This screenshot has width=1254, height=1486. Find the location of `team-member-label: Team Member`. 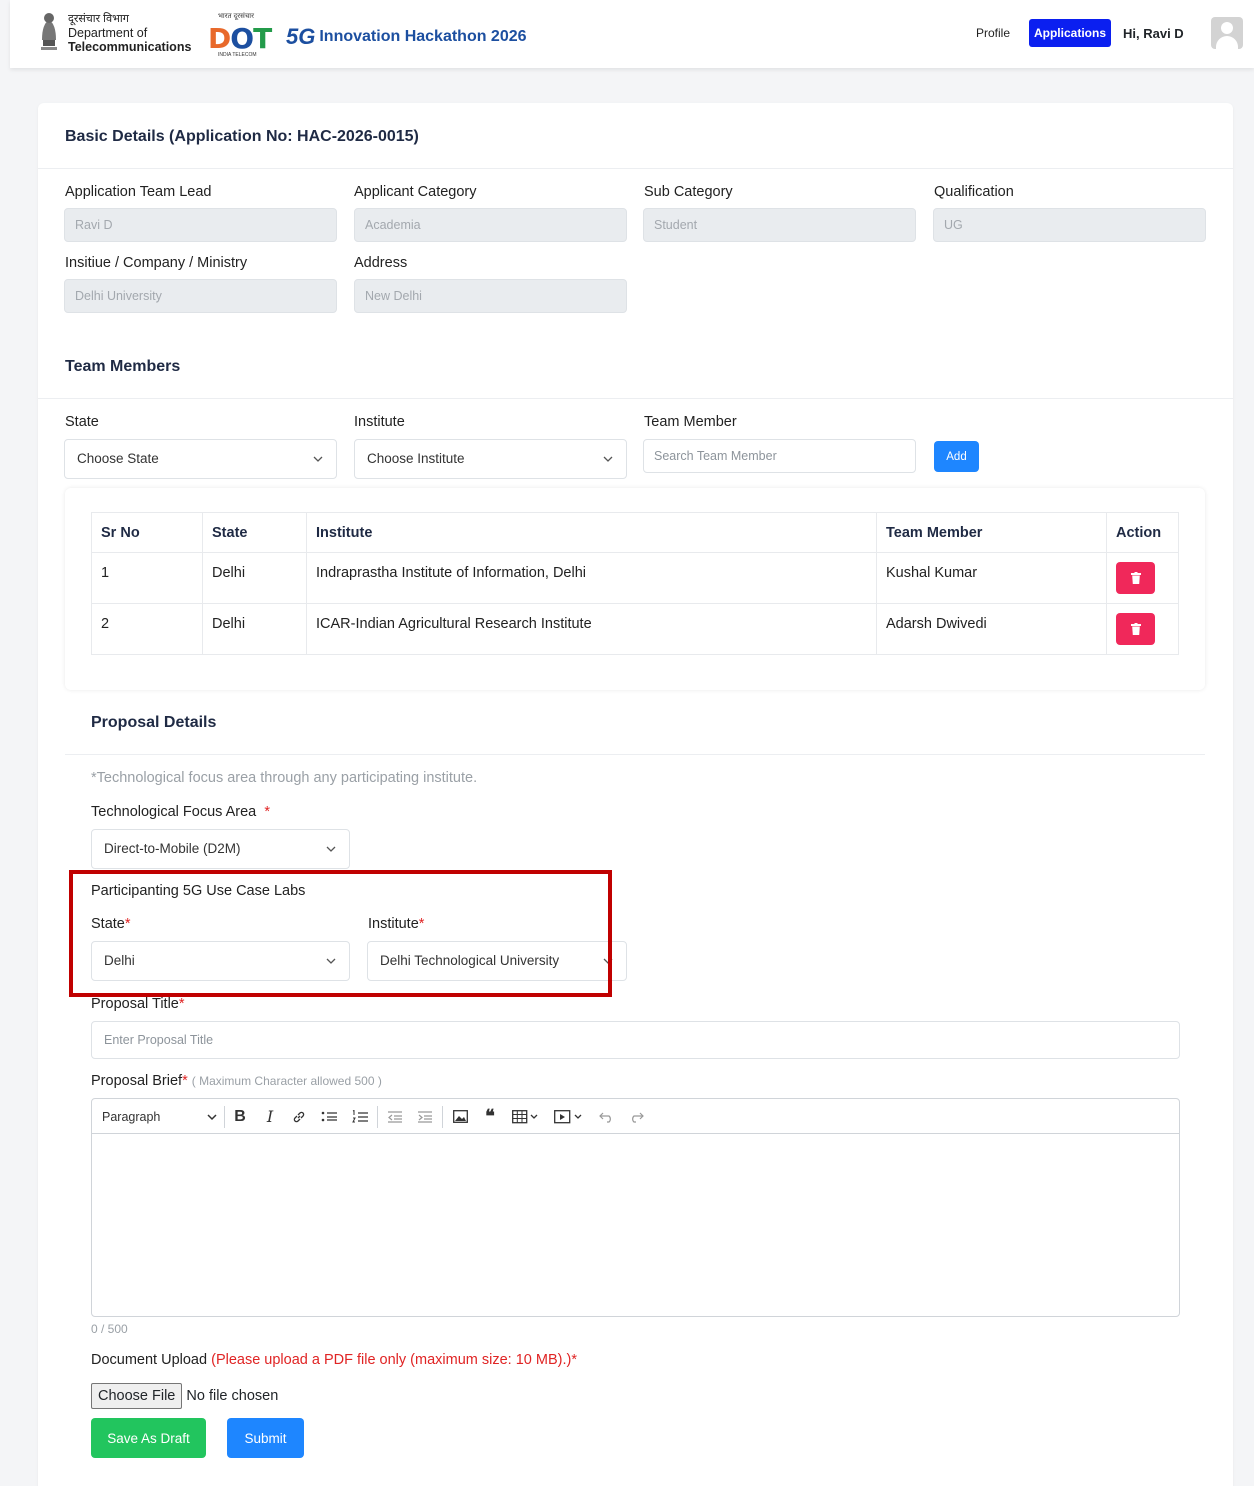

team-member-label: Team Member is located at coordinates (690, 422).